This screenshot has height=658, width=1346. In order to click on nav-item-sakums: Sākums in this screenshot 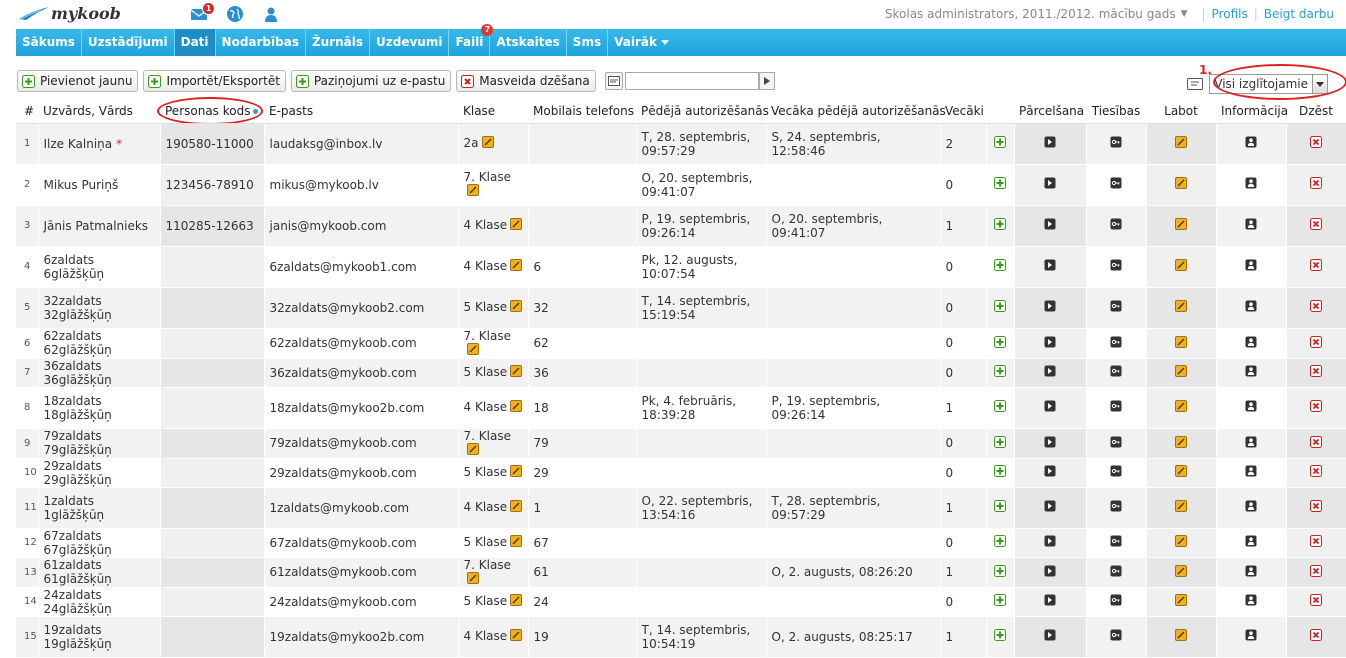, I will do `click(49, 42)`.